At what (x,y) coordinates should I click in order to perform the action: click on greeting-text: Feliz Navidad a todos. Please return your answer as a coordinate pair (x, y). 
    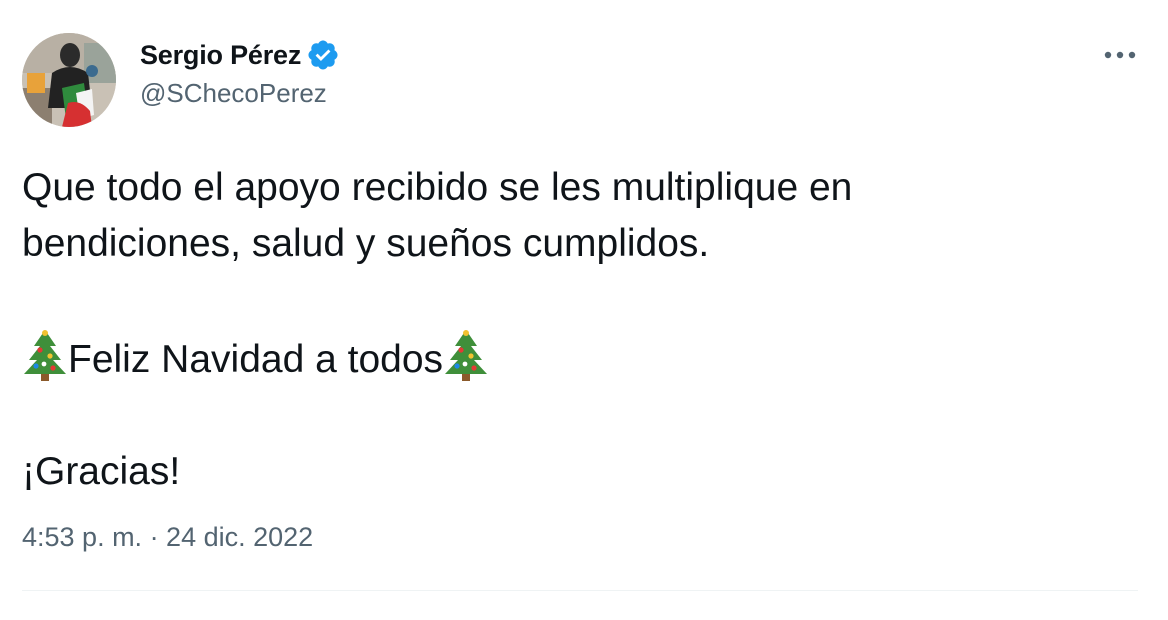
    Looking at the image, I should click on (256, 359).